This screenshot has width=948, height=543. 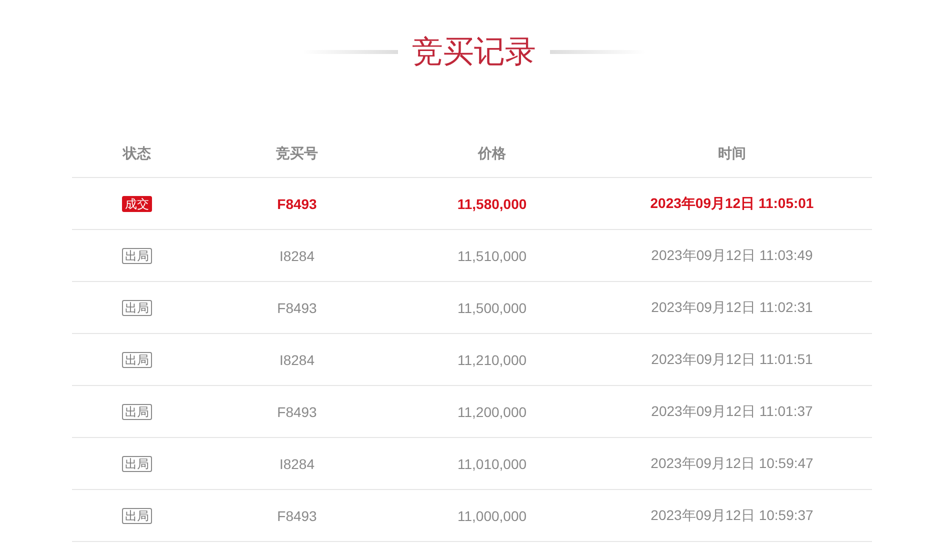 I want to click on time-cell: 2023年09月12日 11:02:31, so click(x=732, y=307).